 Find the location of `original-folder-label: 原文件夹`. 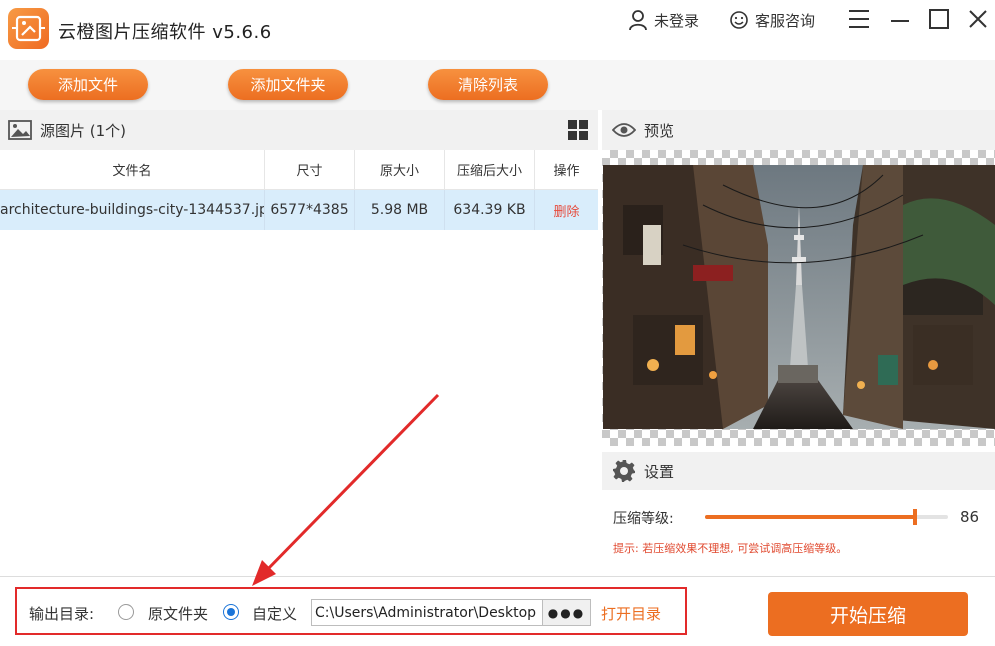

original-folder-label: 原文件夹 is located at coordinates (178, 613).